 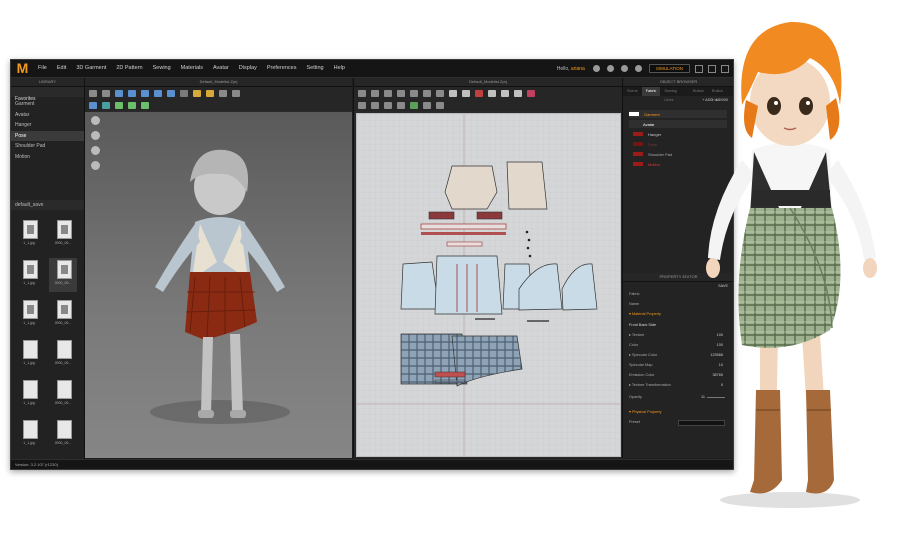 I want to click on user-name: ariana, so click(x=578, y=69).